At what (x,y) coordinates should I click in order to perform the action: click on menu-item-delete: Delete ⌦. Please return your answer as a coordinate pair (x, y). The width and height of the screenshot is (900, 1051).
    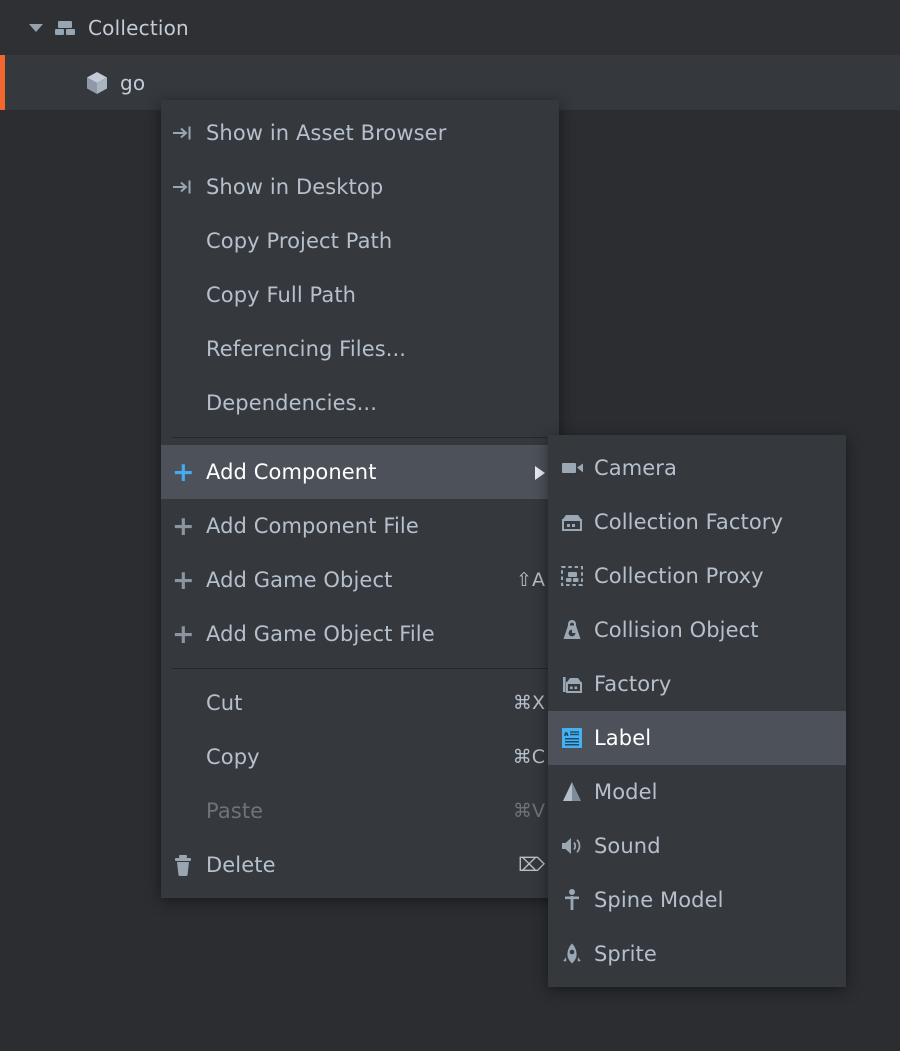
    Looking at the image, I should click on (360, 865).